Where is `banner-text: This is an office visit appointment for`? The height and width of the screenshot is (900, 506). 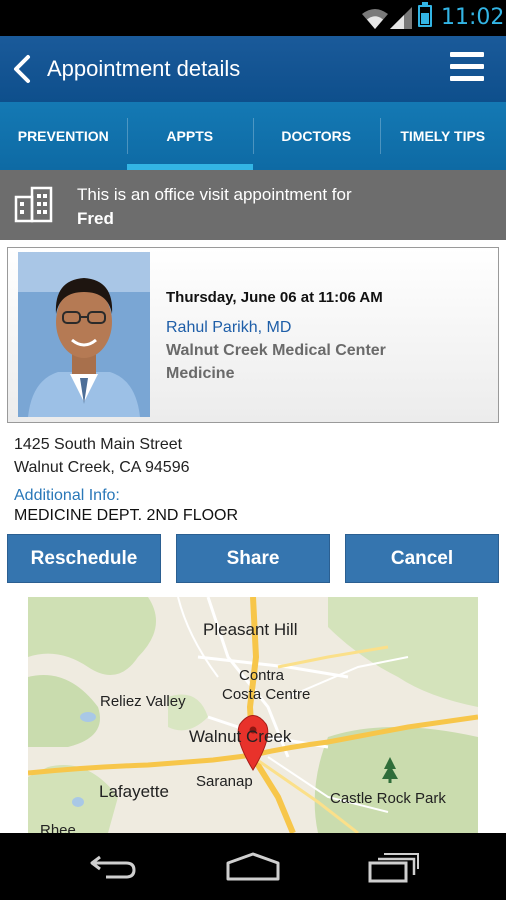 banner-text: This is an office visit appointment for is located at coordinates (214, 194).